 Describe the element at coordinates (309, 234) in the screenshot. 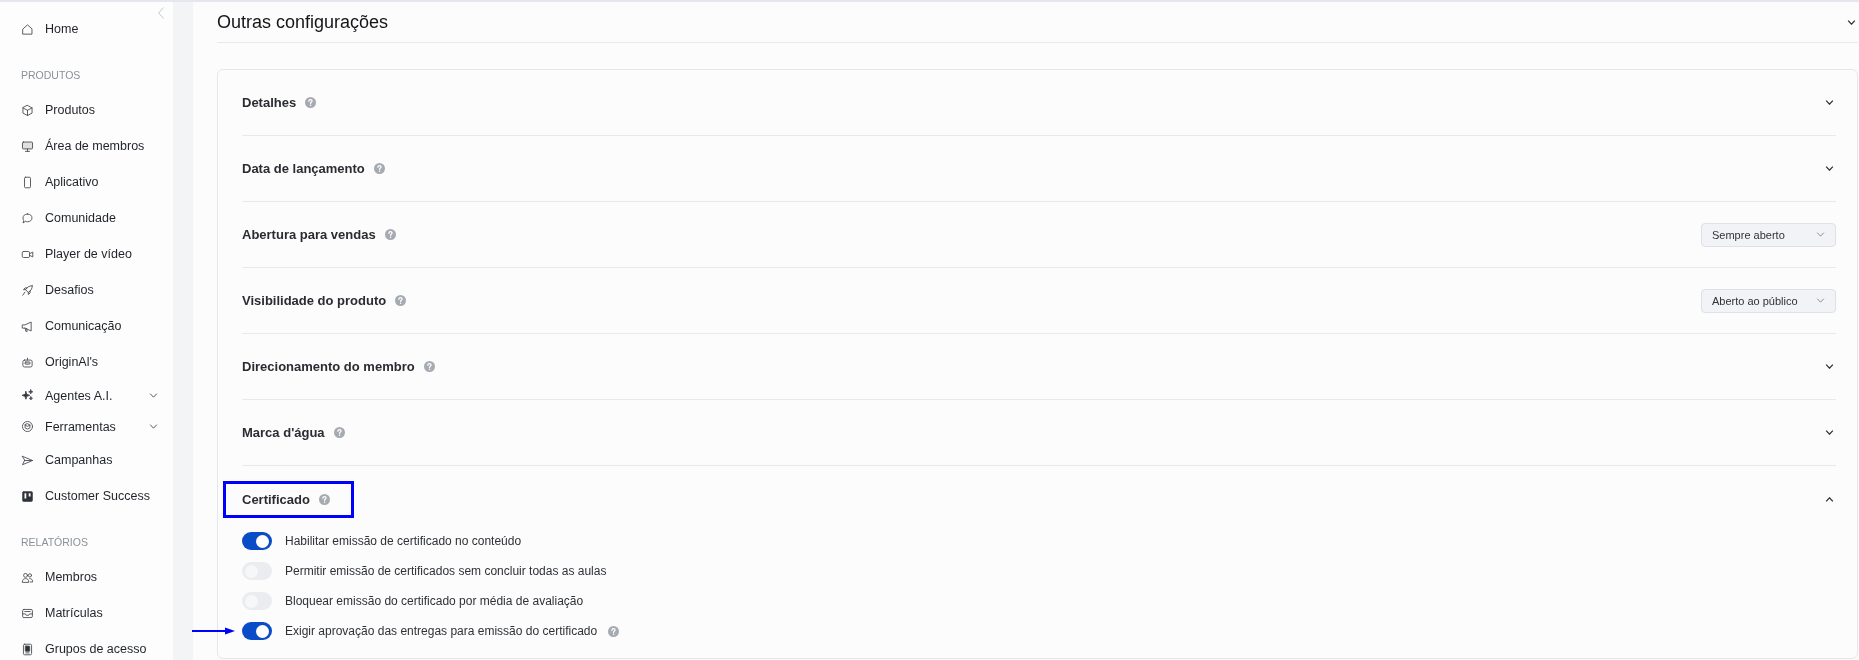

I see `section-title: Abertura para vendas` at that location.